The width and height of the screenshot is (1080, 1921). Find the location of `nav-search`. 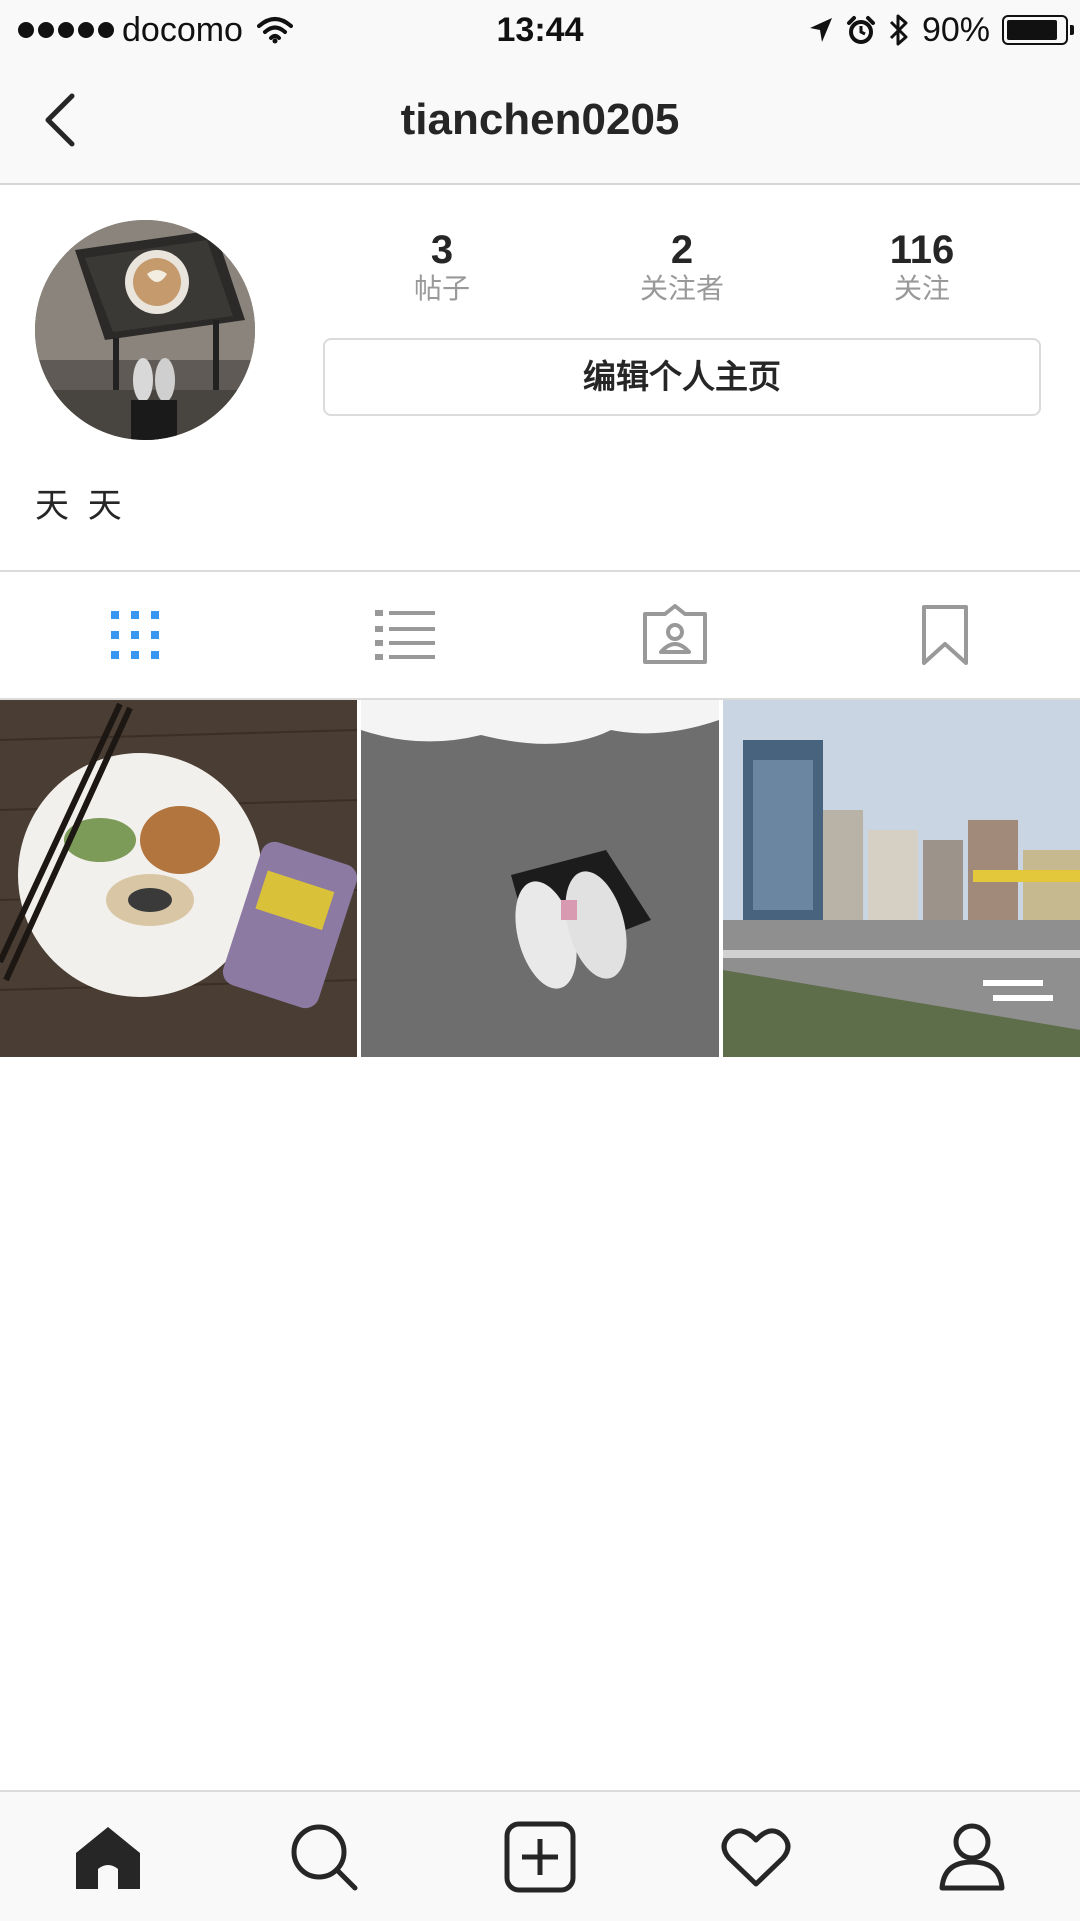

nav-search is located at coordinates (324, 1856).